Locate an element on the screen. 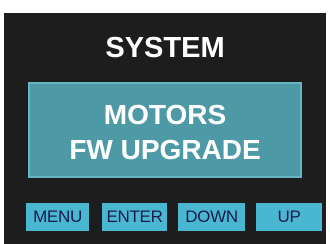 The image size is (330, 244). menu-softkey: MENU is located at coordinates (57, 217).